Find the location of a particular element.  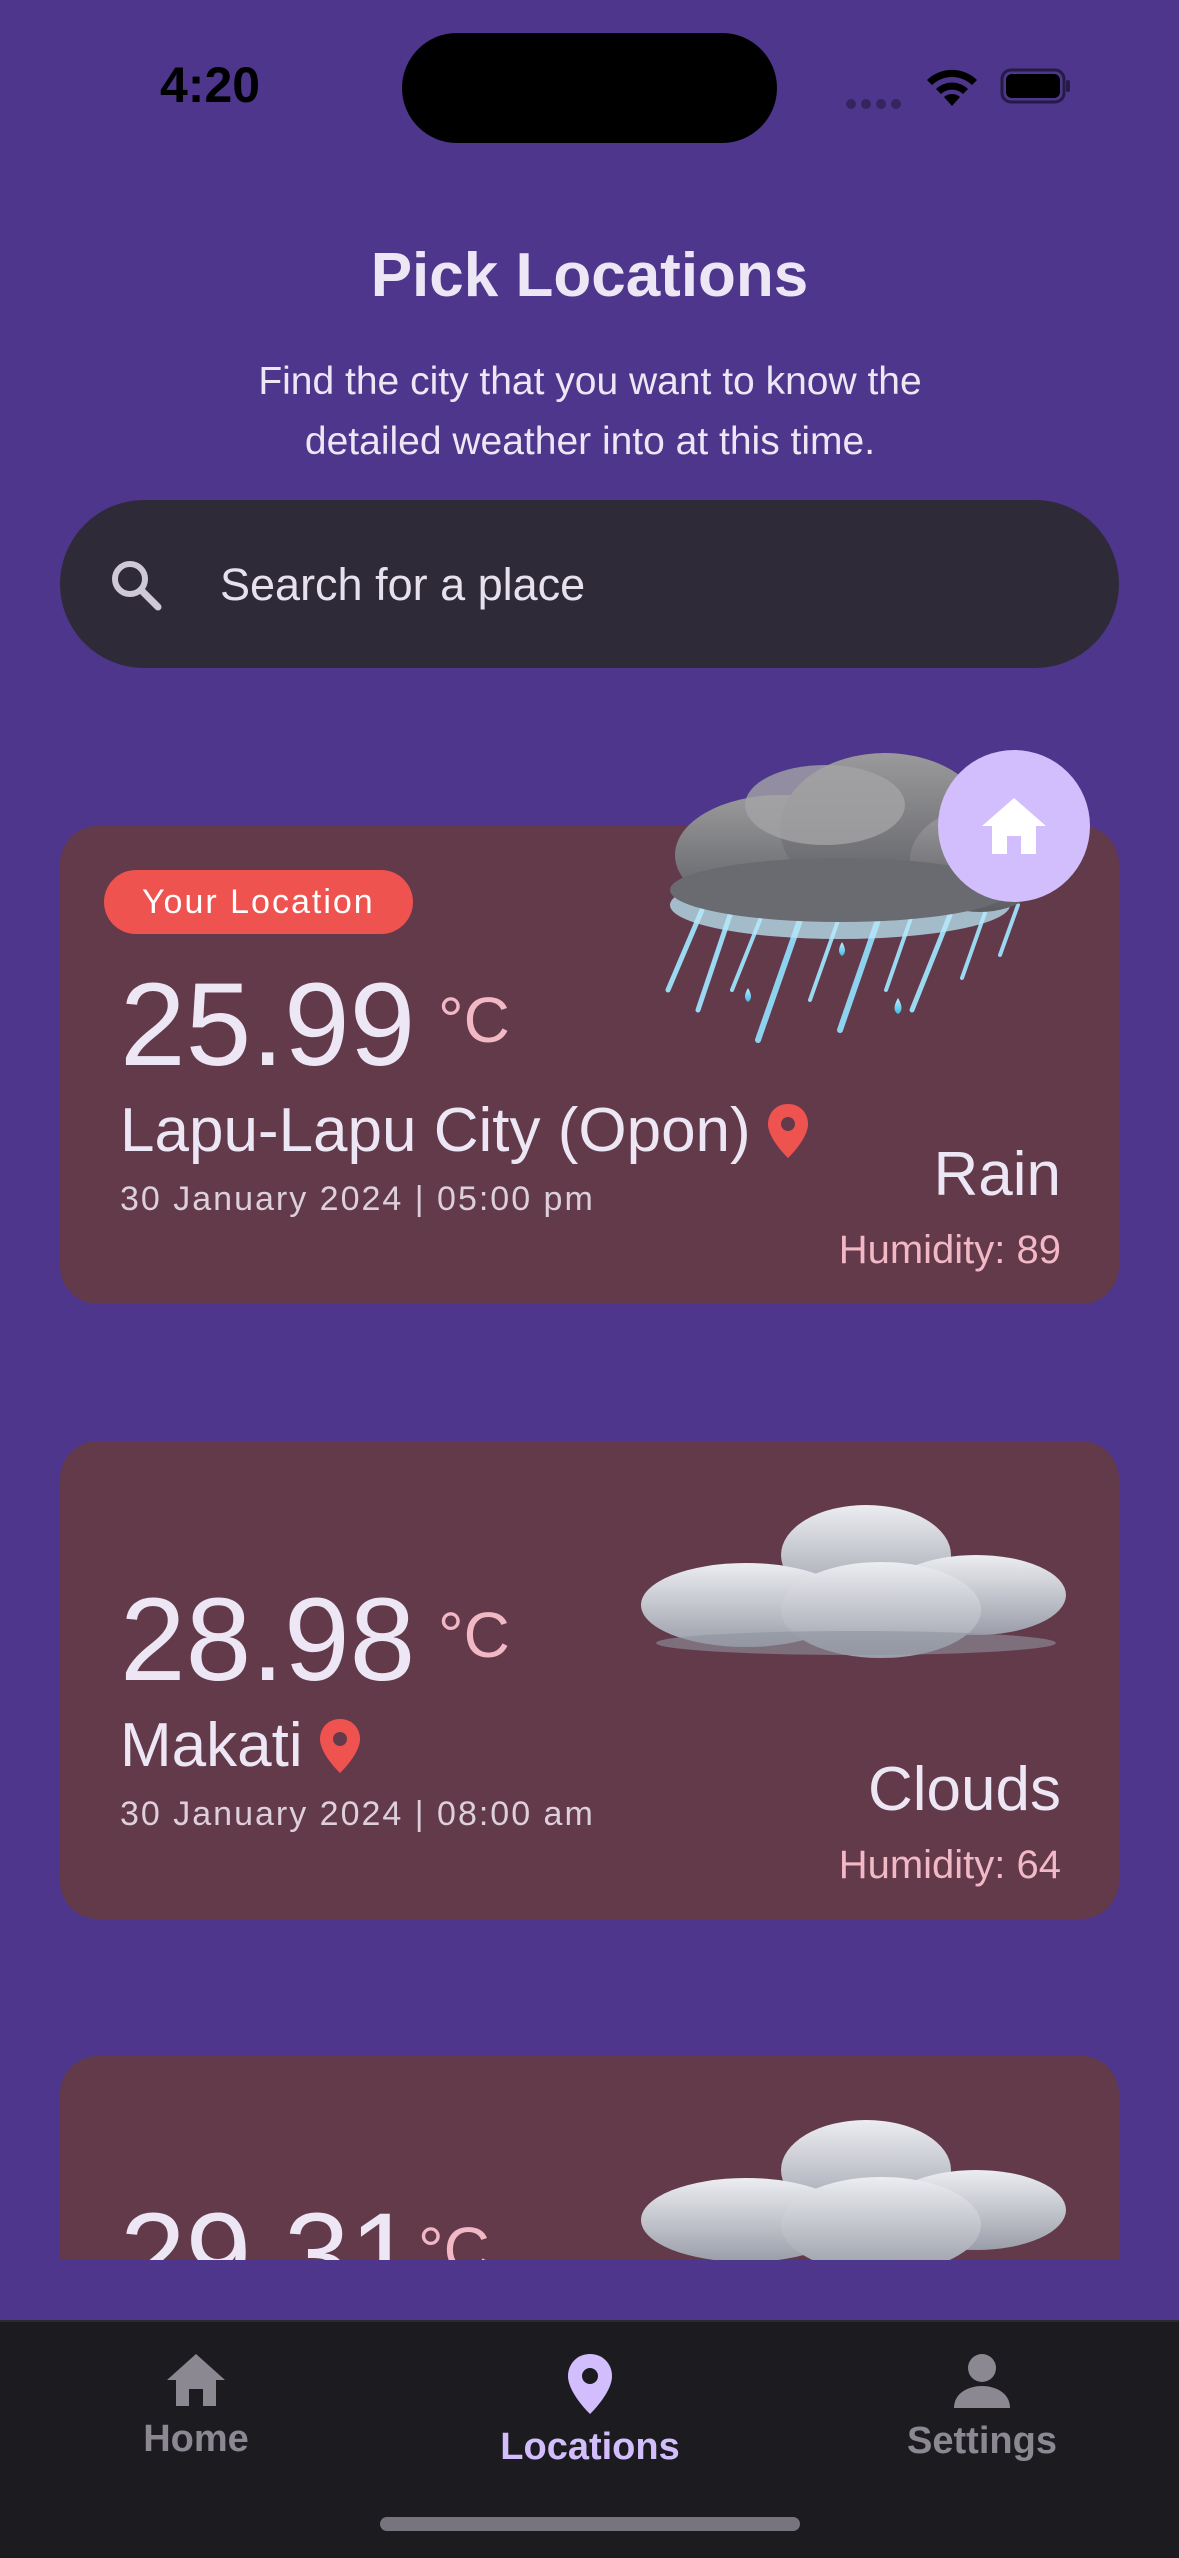

status-time: 4:20 is located at coordinates (210, 85).